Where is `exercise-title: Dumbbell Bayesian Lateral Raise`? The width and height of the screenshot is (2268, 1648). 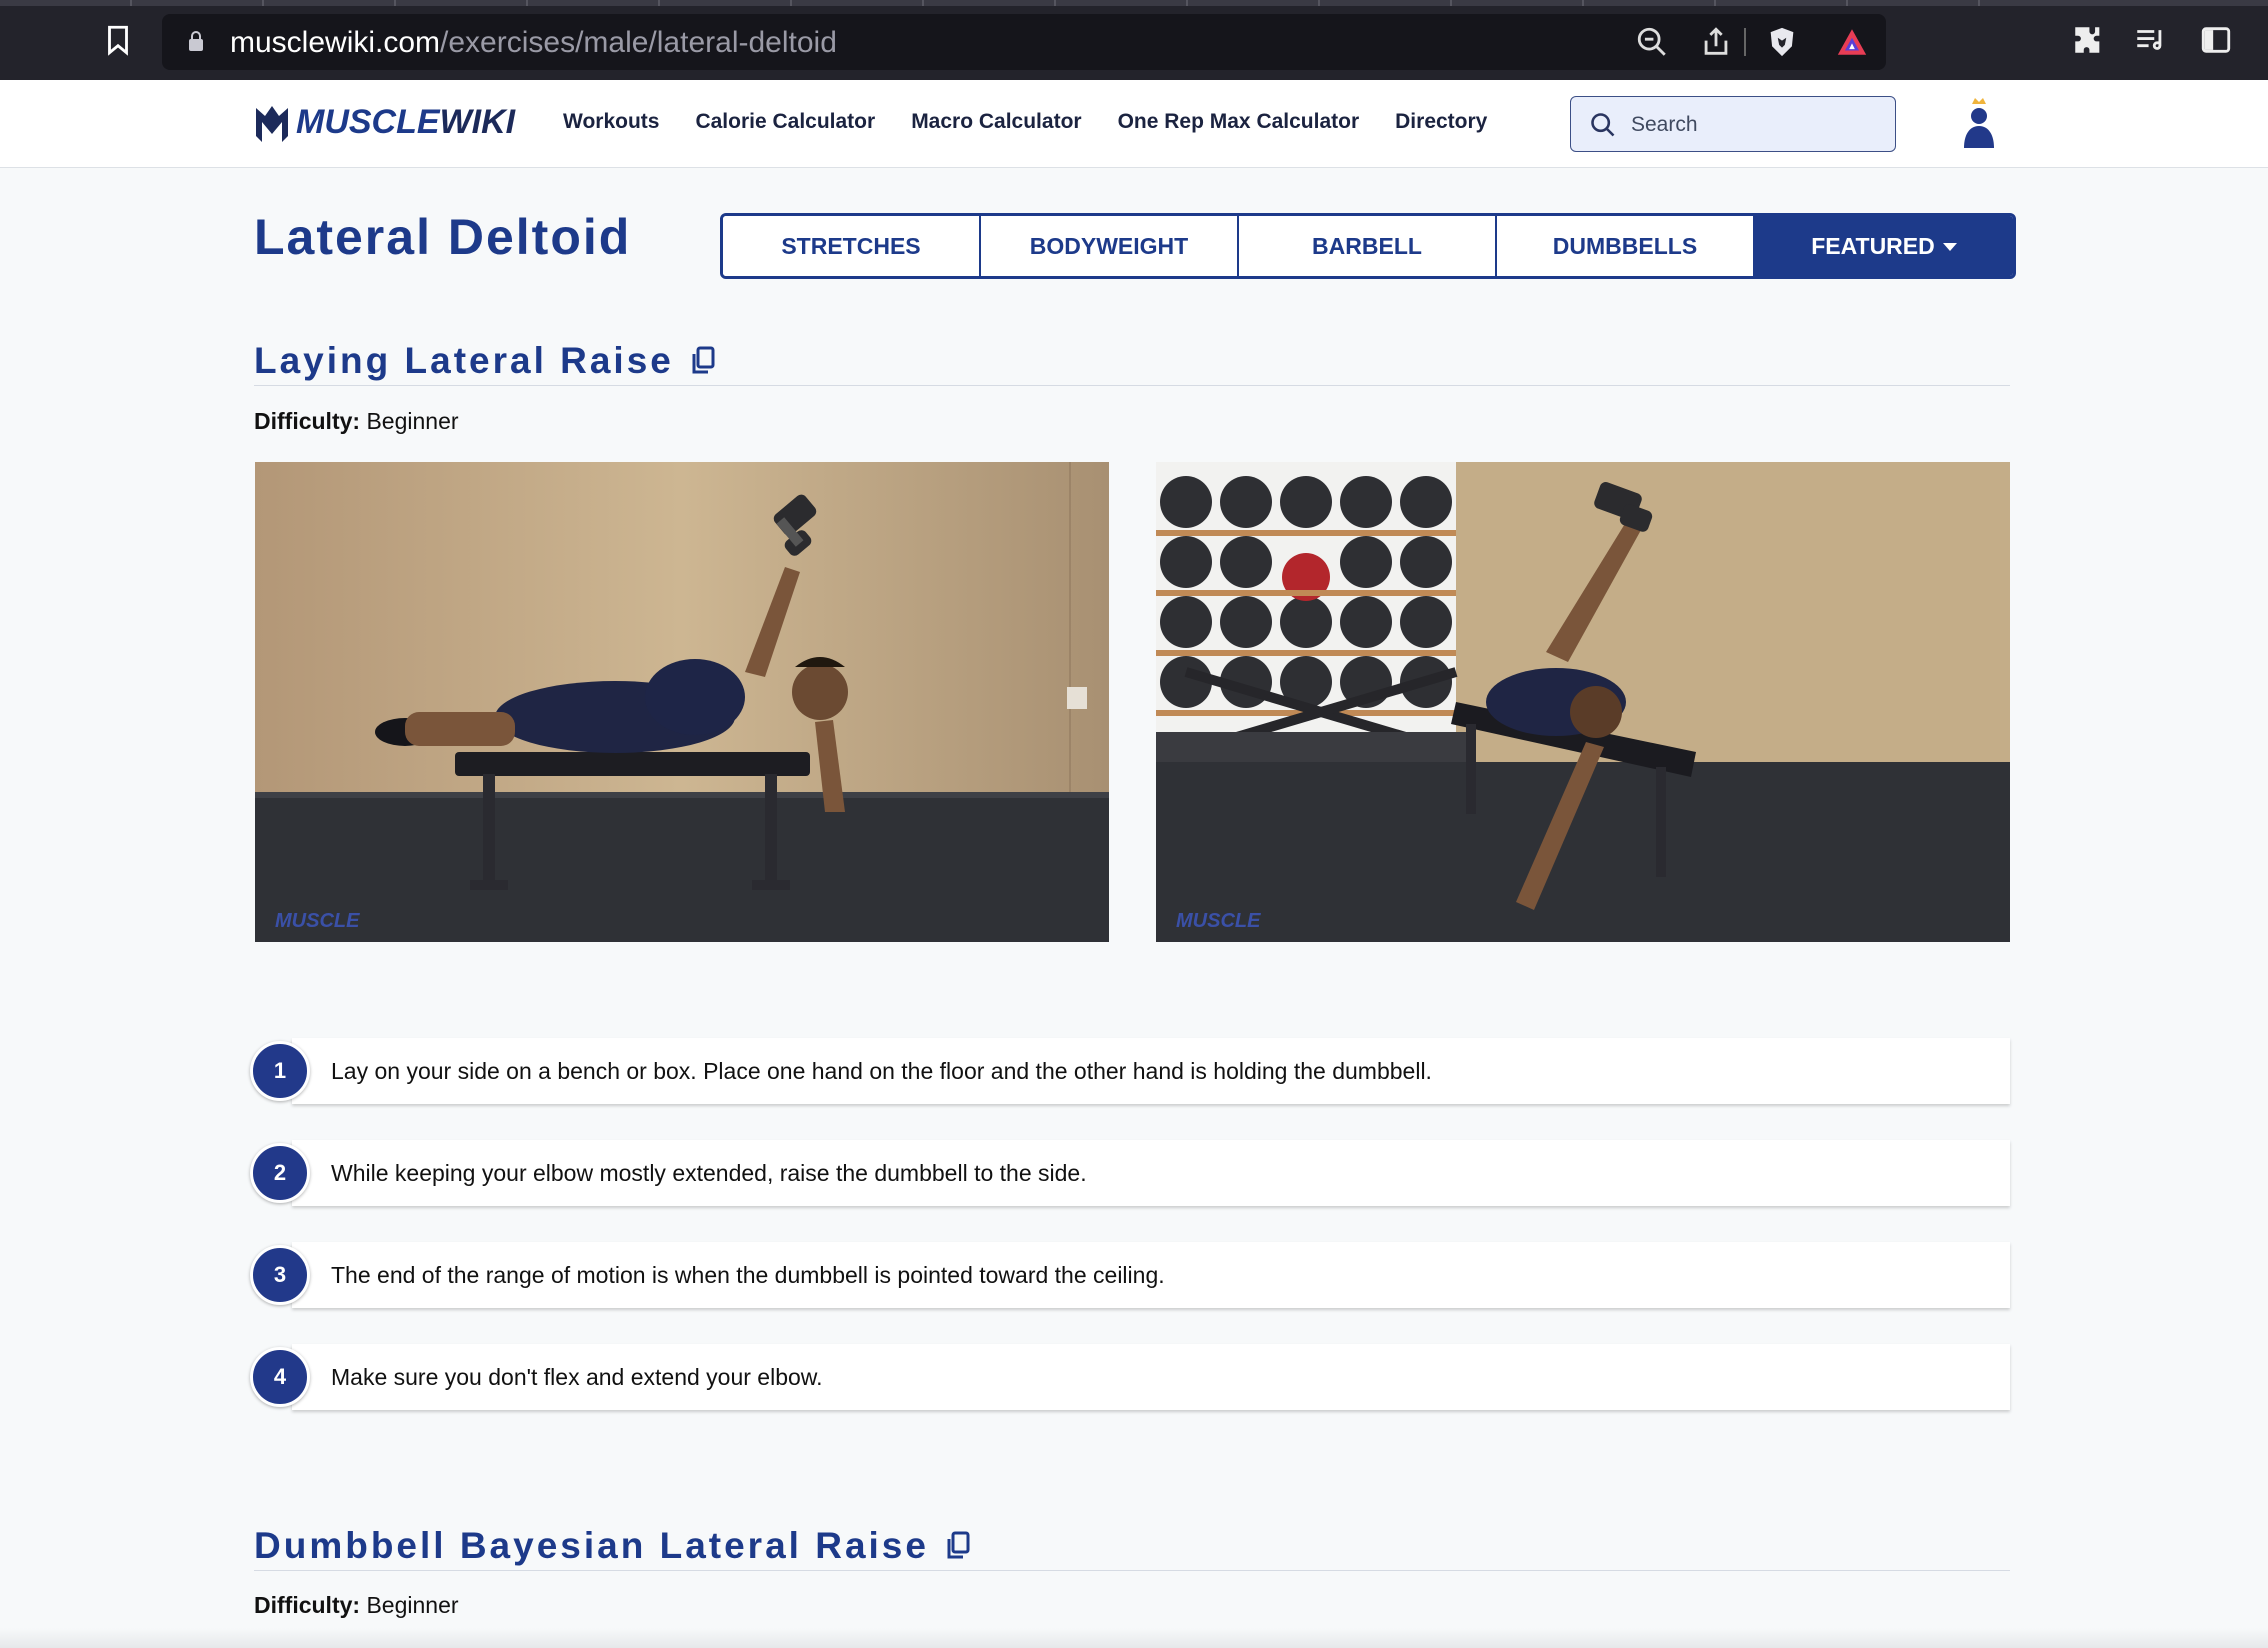 exercise-title: Dumbbell Bayesian Lateral Raise is located at coordinates (612, 1546).